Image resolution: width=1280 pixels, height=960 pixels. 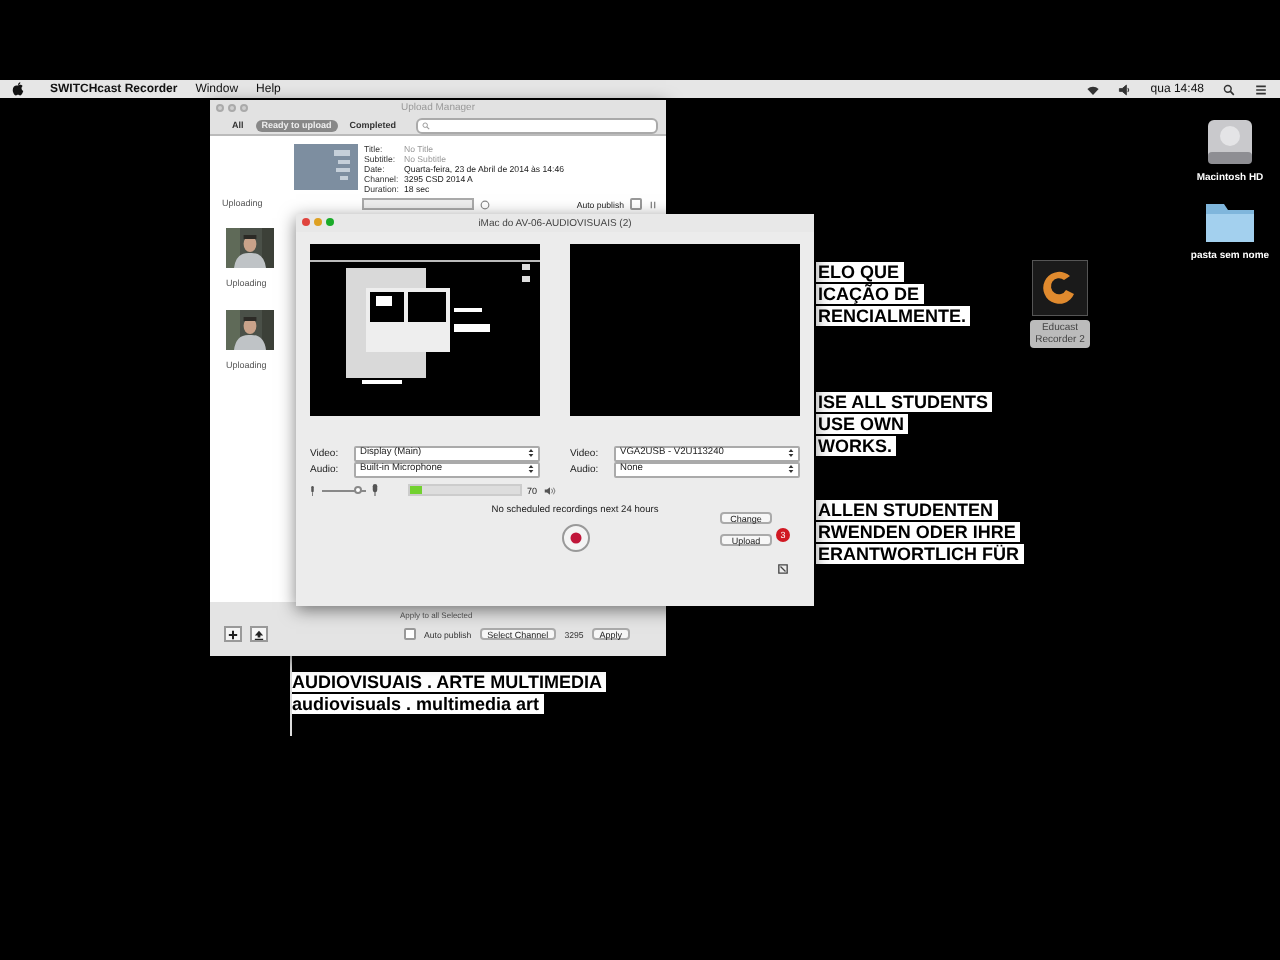 I want to click on expand-icon, so click(x=783, y=569).